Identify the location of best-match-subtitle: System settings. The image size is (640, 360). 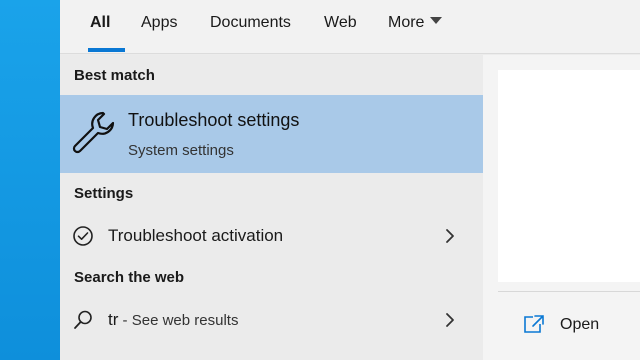
(181, 150).